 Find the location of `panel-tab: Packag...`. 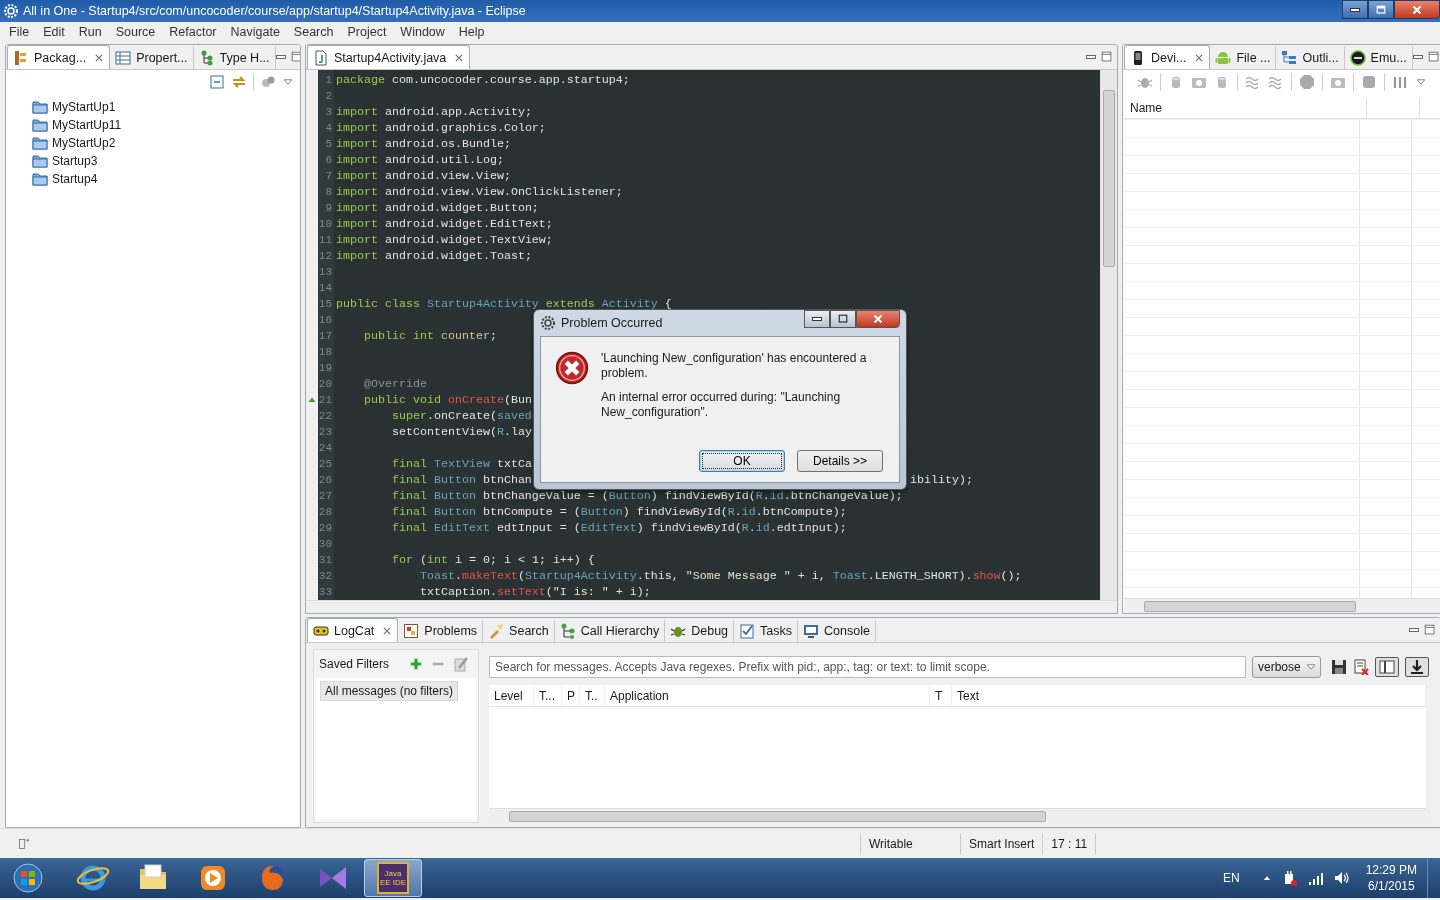

panel-tab: Packag... is located at coordinates (59, 57).